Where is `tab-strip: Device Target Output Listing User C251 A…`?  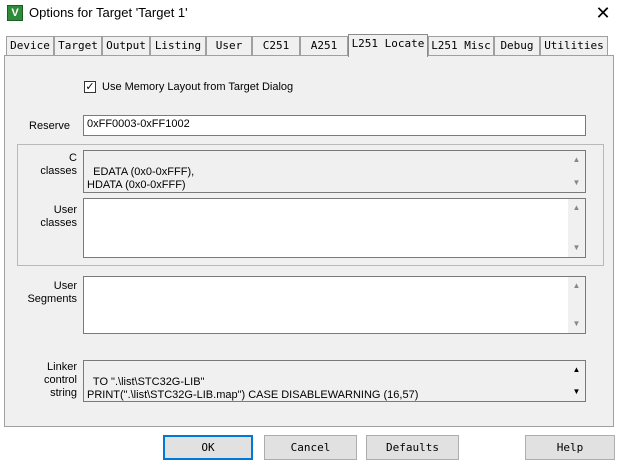
tab-strip: Device Target Output Listing User C251 A… is located at coordinates (310, 45).